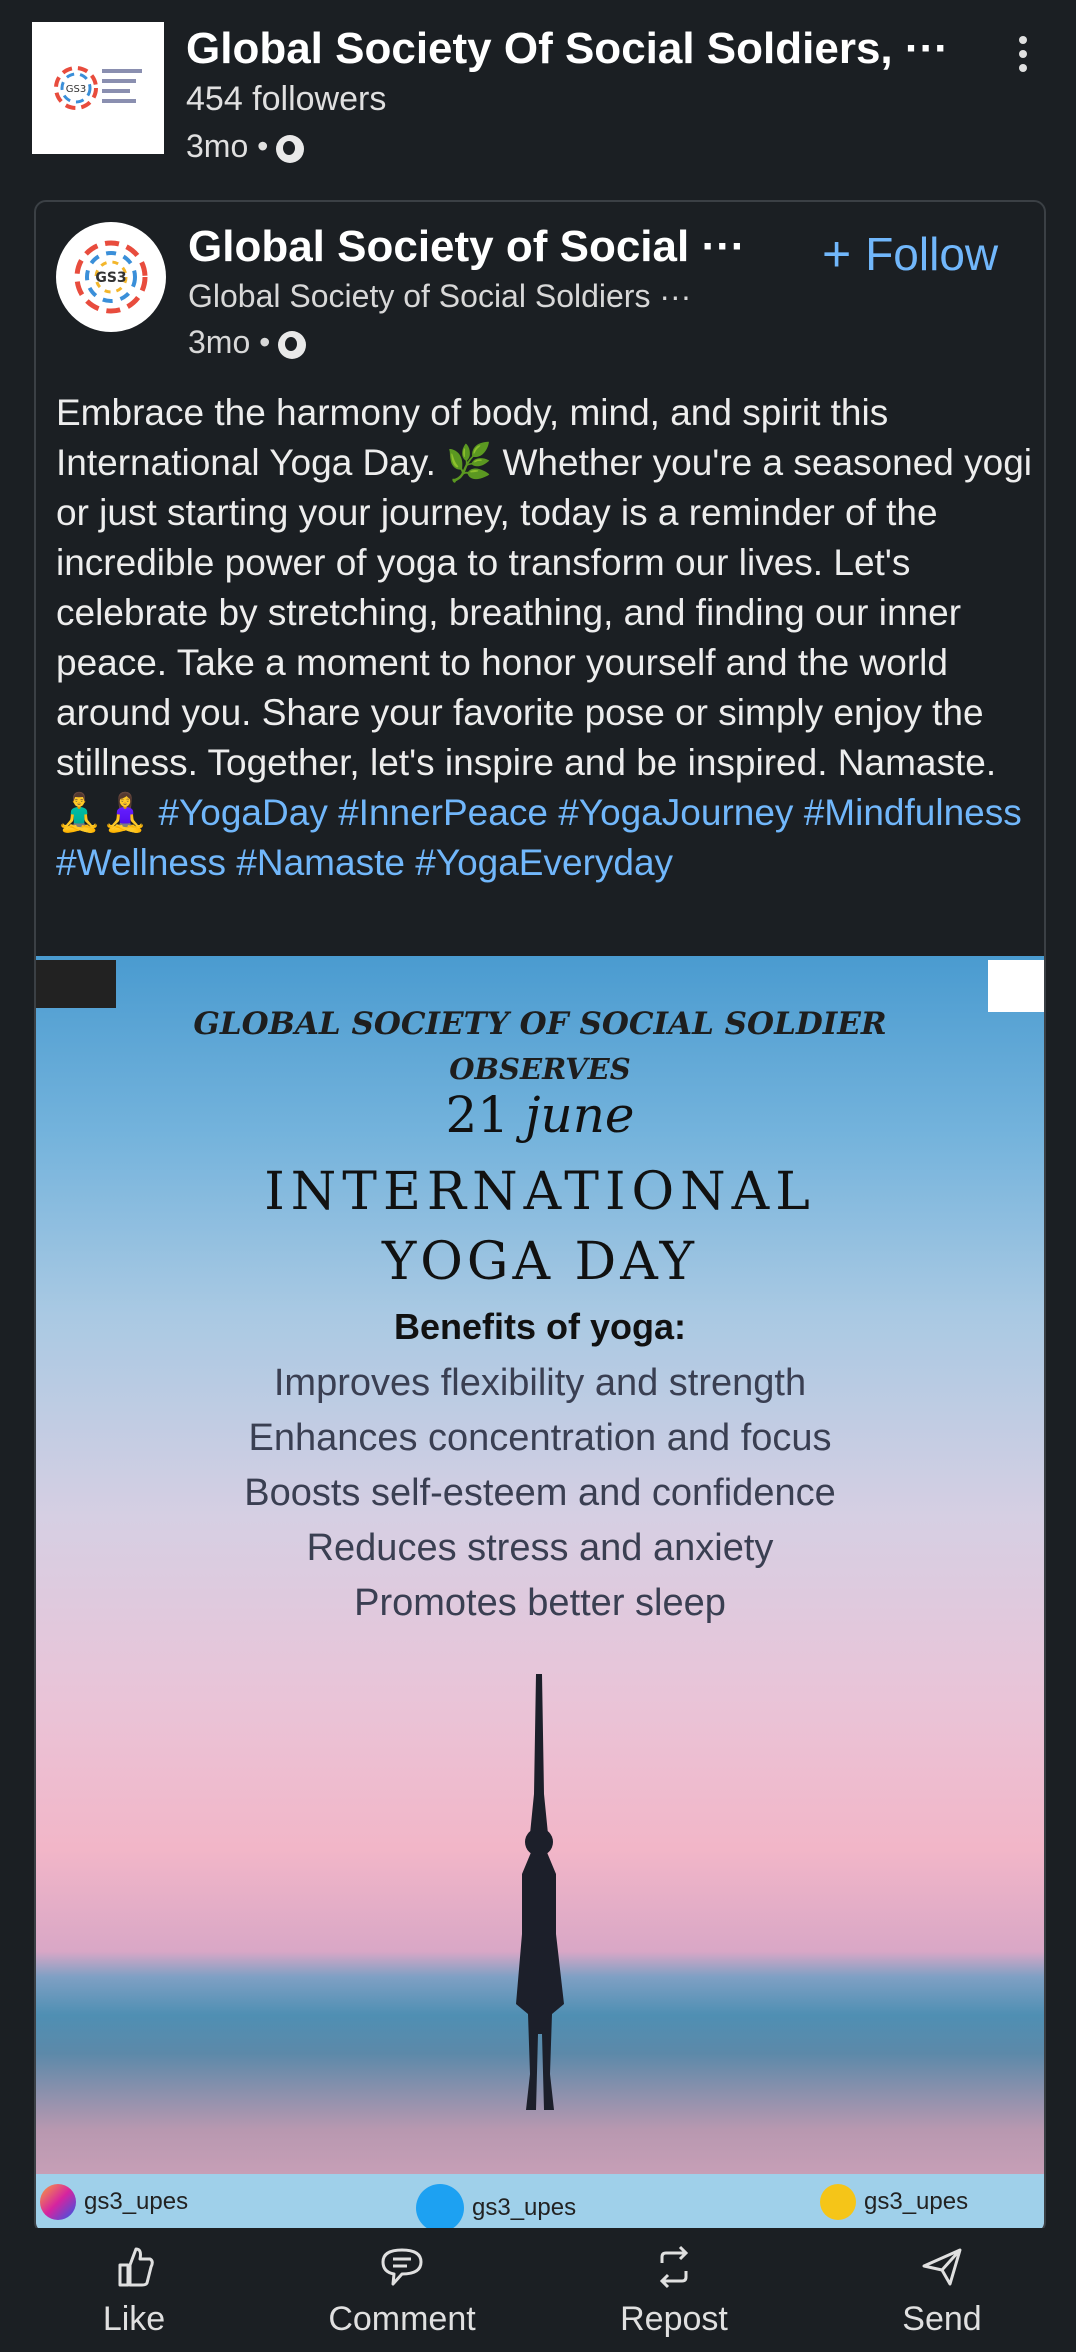  Describe the element at coordinates (540, 1069) in the screenshot. I see `image-observes-line: OBSERVES` at that location.